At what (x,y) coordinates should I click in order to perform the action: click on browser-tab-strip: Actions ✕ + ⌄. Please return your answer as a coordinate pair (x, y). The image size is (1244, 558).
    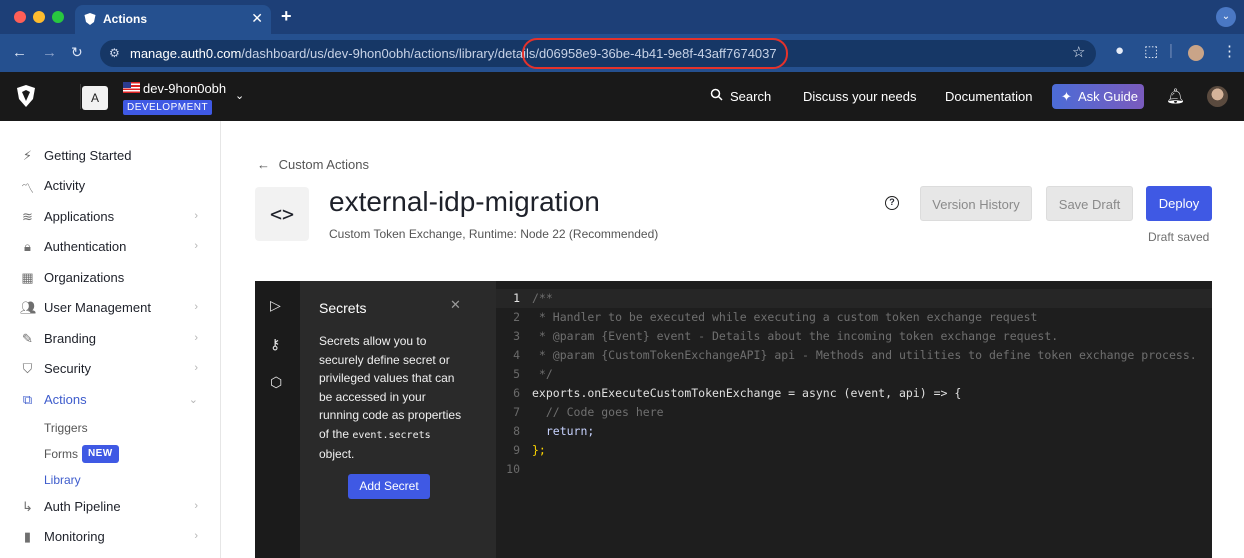
    Looking at the image, I should click on (622, 17).